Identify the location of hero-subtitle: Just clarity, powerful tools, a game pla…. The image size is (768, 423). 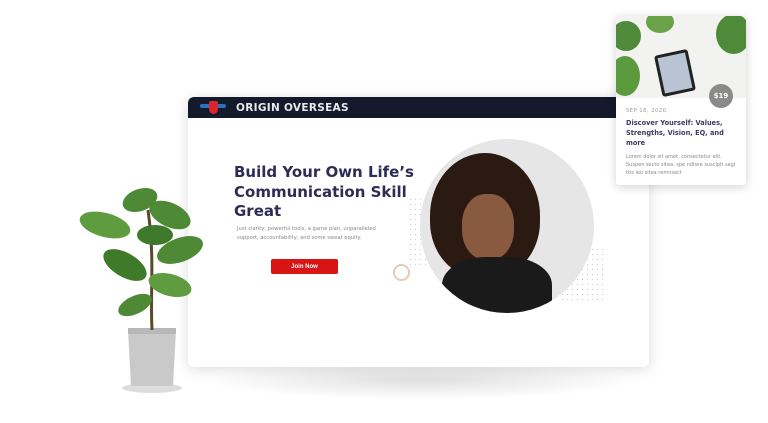
(306, 233).